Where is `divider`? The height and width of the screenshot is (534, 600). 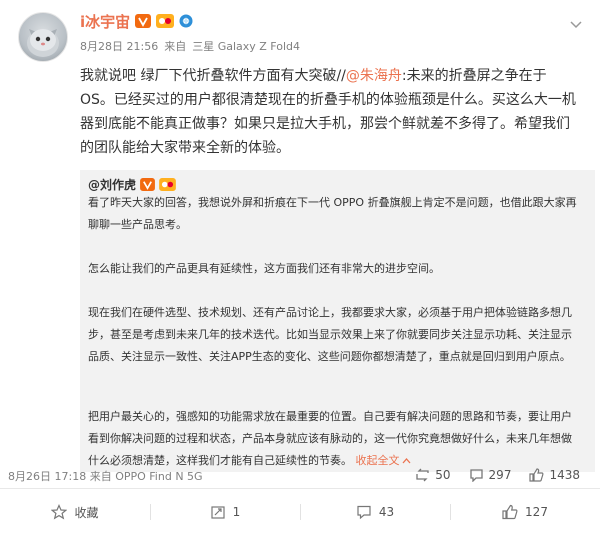 divider is located at coordinates (300, 488).